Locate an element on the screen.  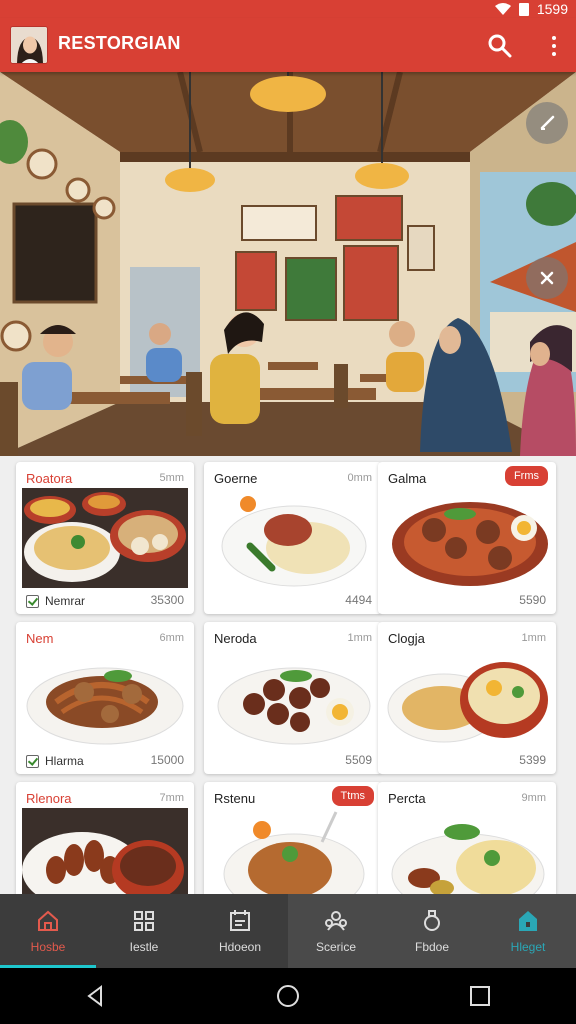
people-icon is located at coordinates (336, 921).